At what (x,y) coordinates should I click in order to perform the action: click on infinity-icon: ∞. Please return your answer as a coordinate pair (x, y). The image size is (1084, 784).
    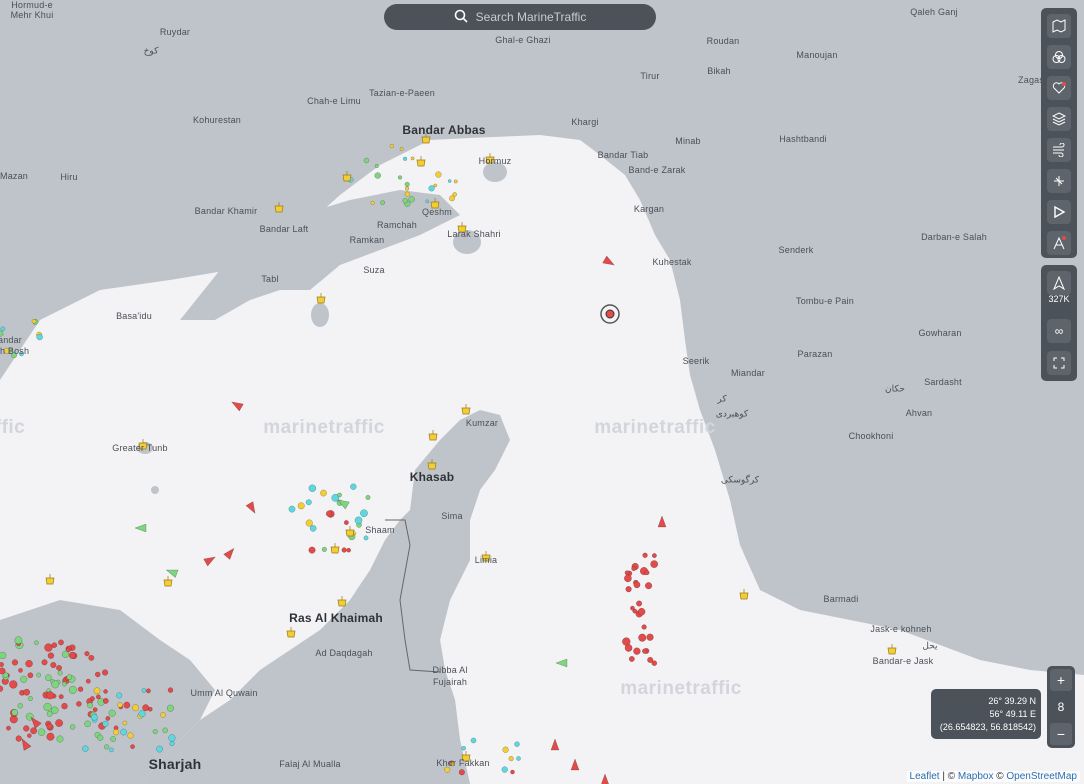
    Looking at the image, I should click on (1059, 331).